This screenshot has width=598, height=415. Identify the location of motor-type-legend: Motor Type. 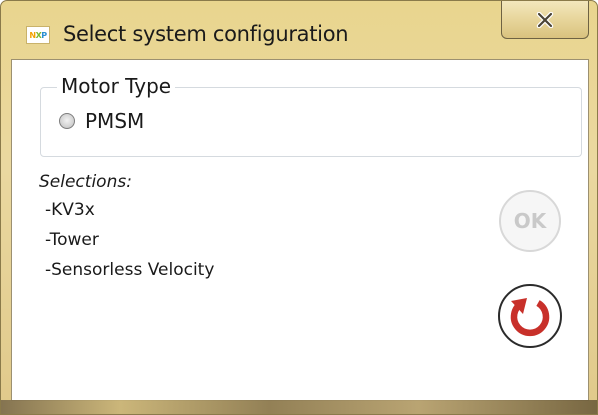
(116, 86).